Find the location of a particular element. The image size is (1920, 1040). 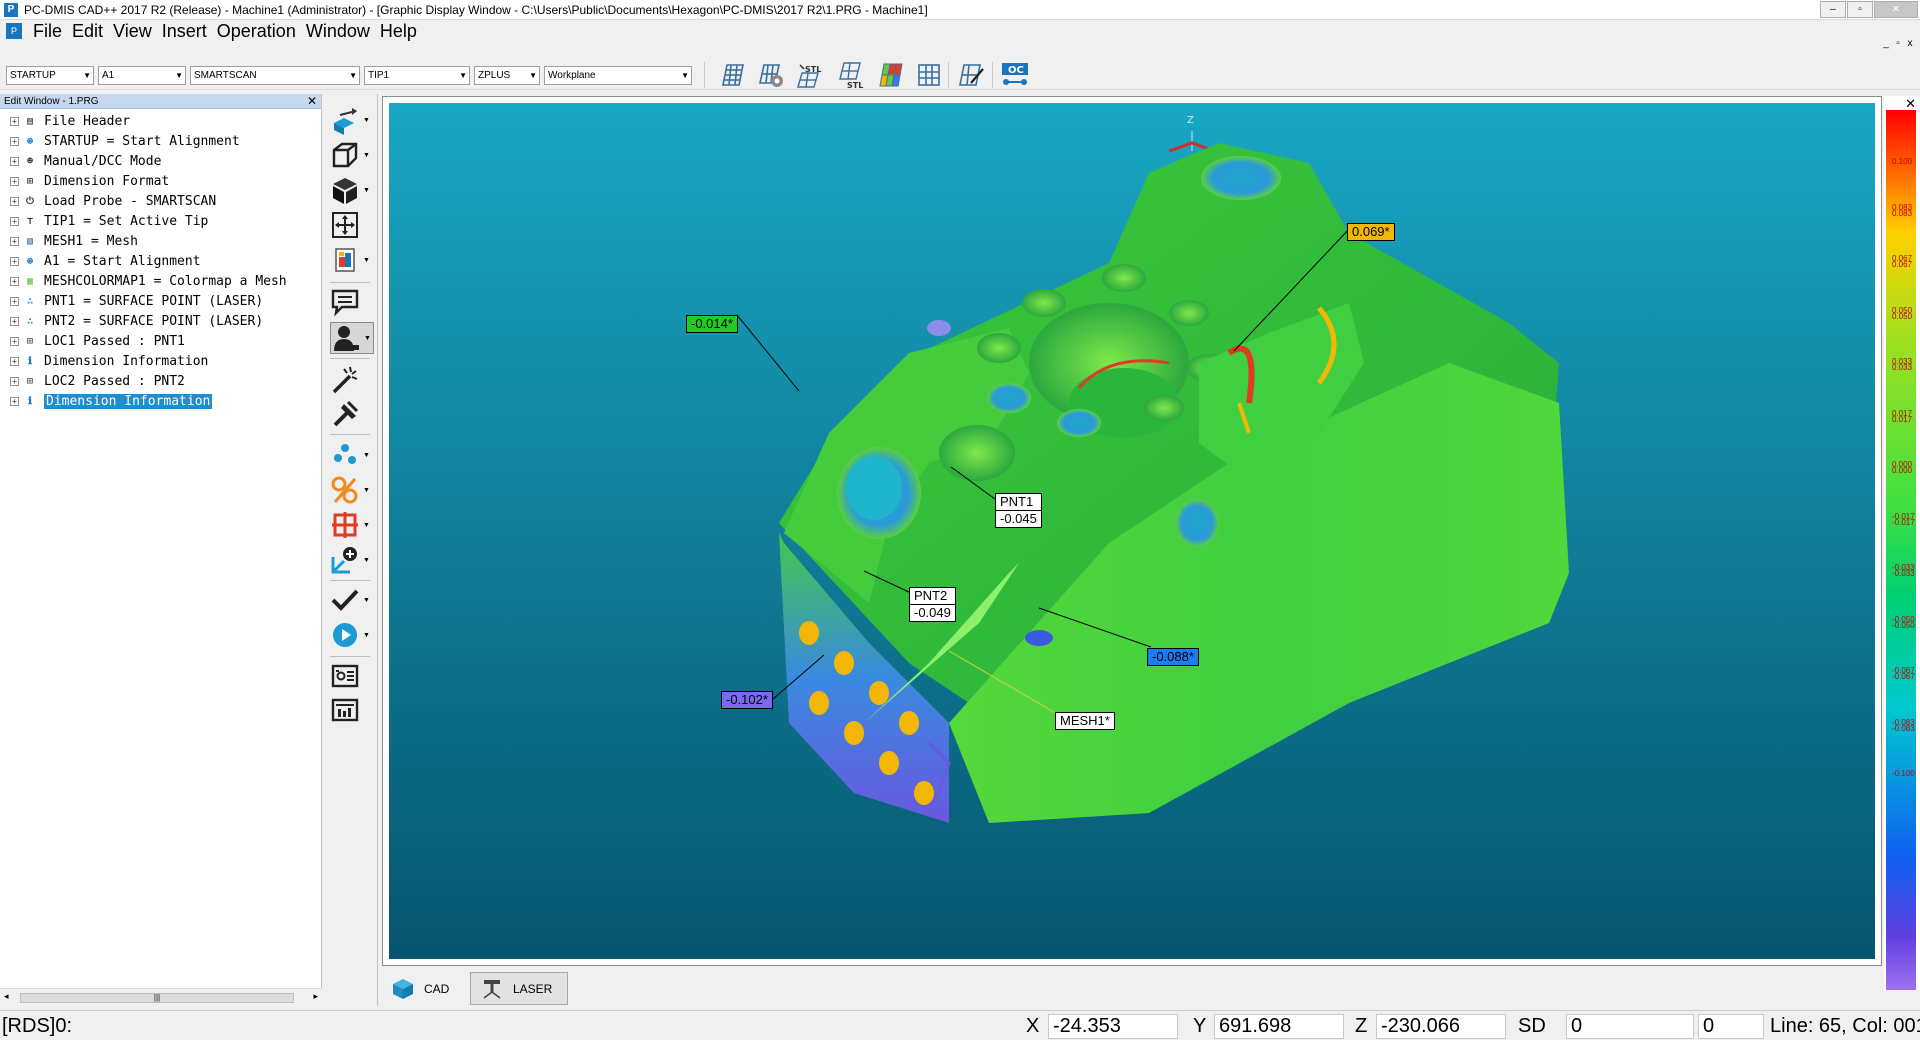

alignment-combo: STARTUP ▼ is located at coordinates (50, 75).